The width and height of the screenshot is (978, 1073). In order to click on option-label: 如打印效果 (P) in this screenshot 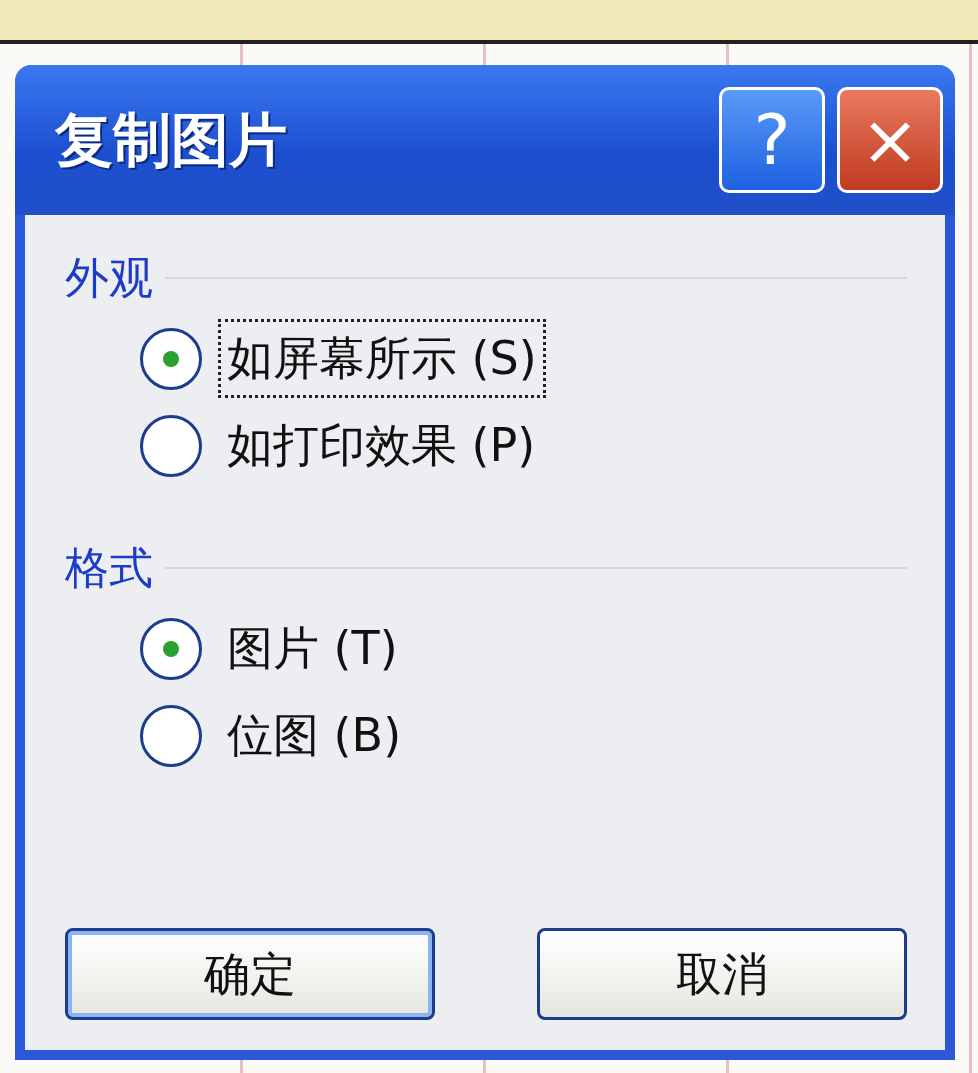, I will do `click(381, 445)`.